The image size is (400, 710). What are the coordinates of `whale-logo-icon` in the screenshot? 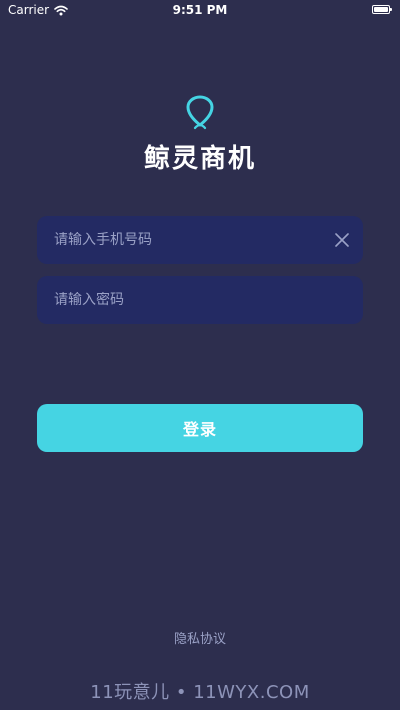 It's located at (200, 112).